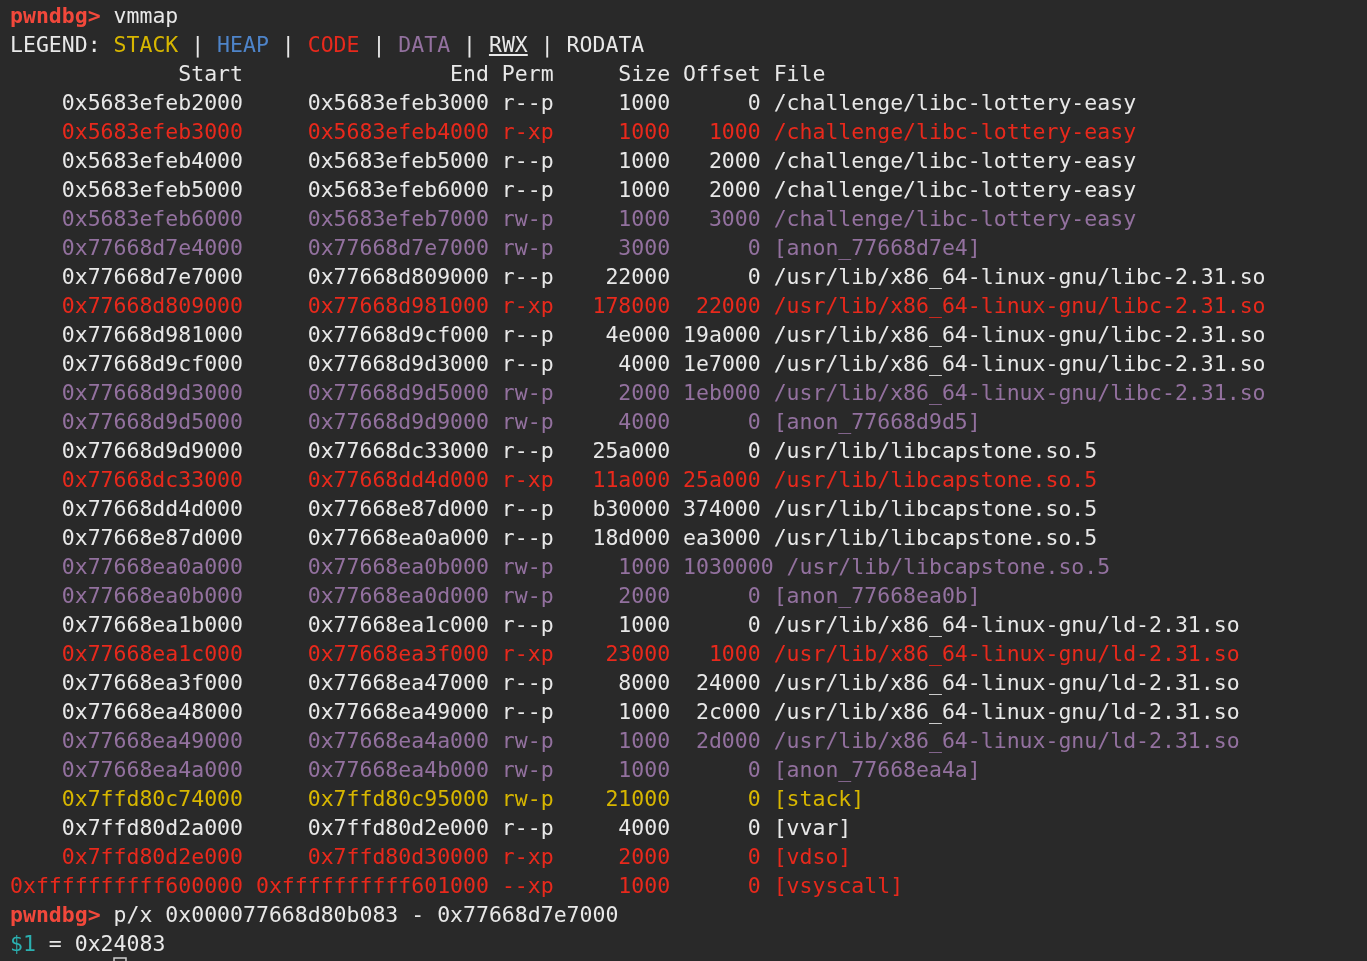 The width and height of the screenshot is (1367, 961). Describe the element at coordinates (151, 741) in the screenshot. I see `table-cell-text: 0x77668ea49000` at that location.